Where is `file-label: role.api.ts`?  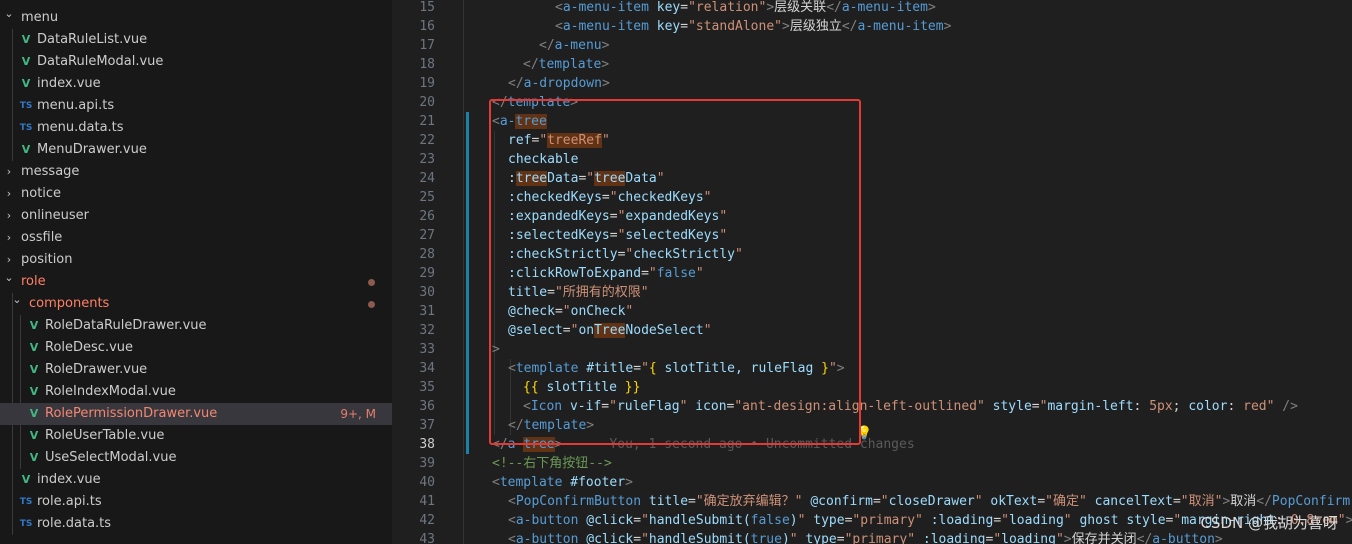
file-label: role.api.ts is located at coordinates (69, 501).